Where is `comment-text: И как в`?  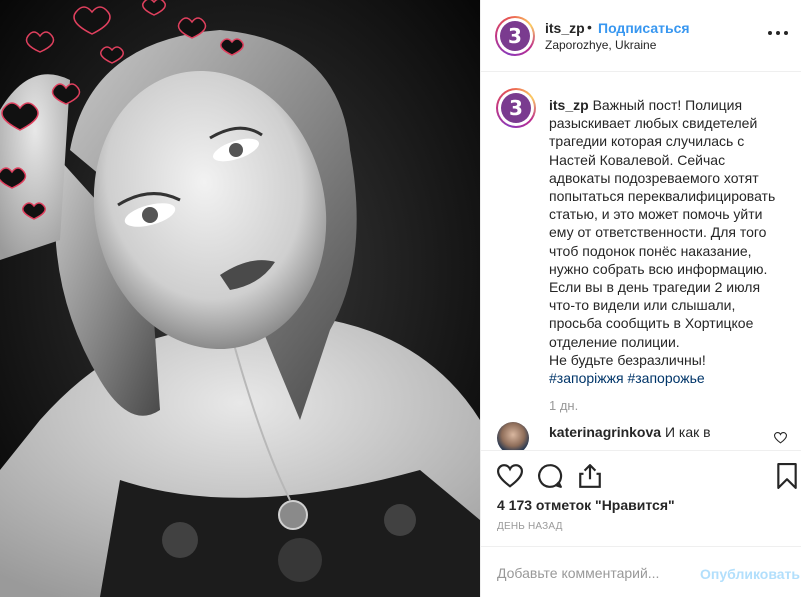
comment-text: И как в is located at coordinates (687, 432).